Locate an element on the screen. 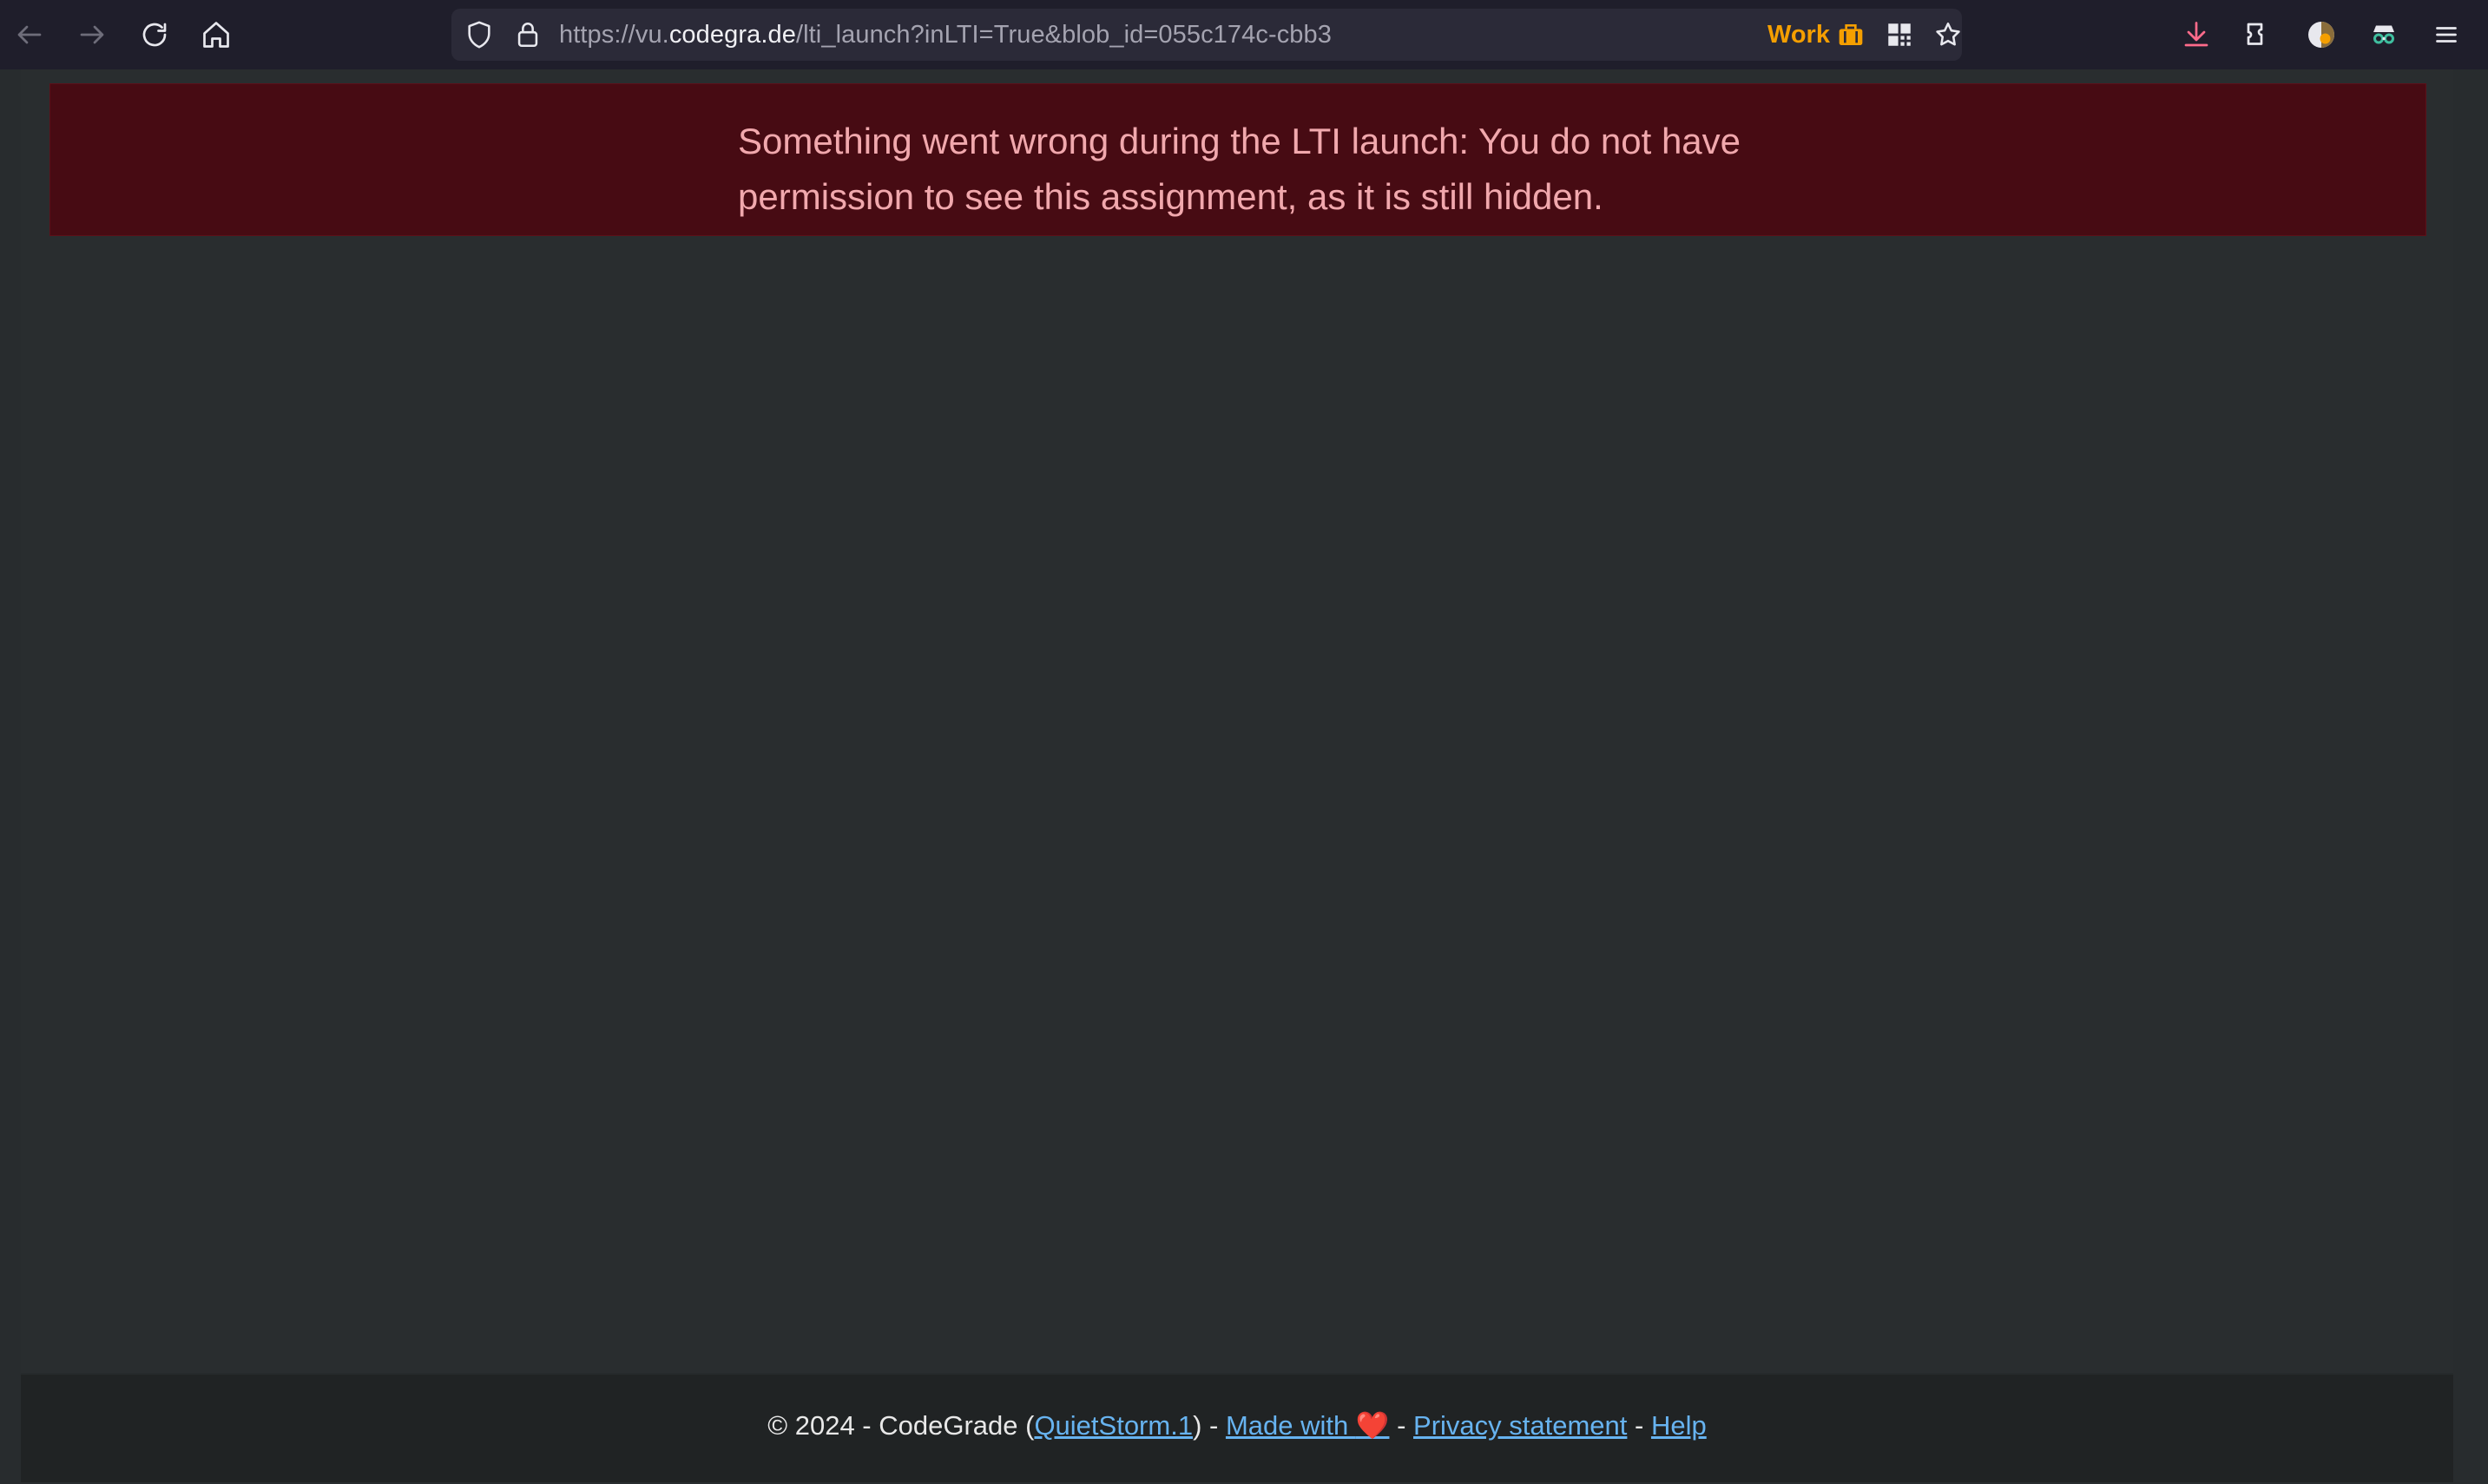  privacy-statement-link: Privacy statement is located at coordinates (1520, 1425).